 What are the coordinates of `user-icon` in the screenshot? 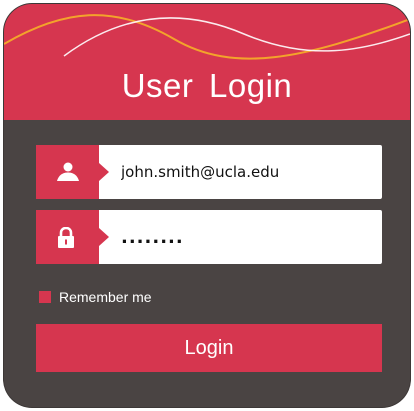 It's located at (68, 171).